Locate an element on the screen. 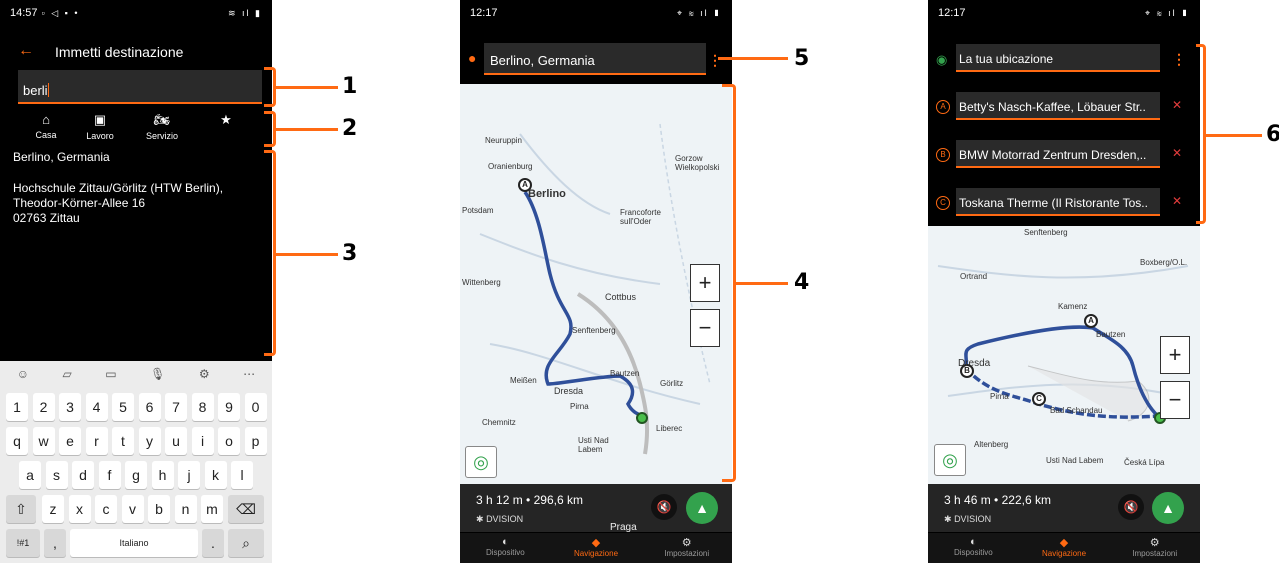  backspace-icon: ⌫ is located at coordinates (246, 509).